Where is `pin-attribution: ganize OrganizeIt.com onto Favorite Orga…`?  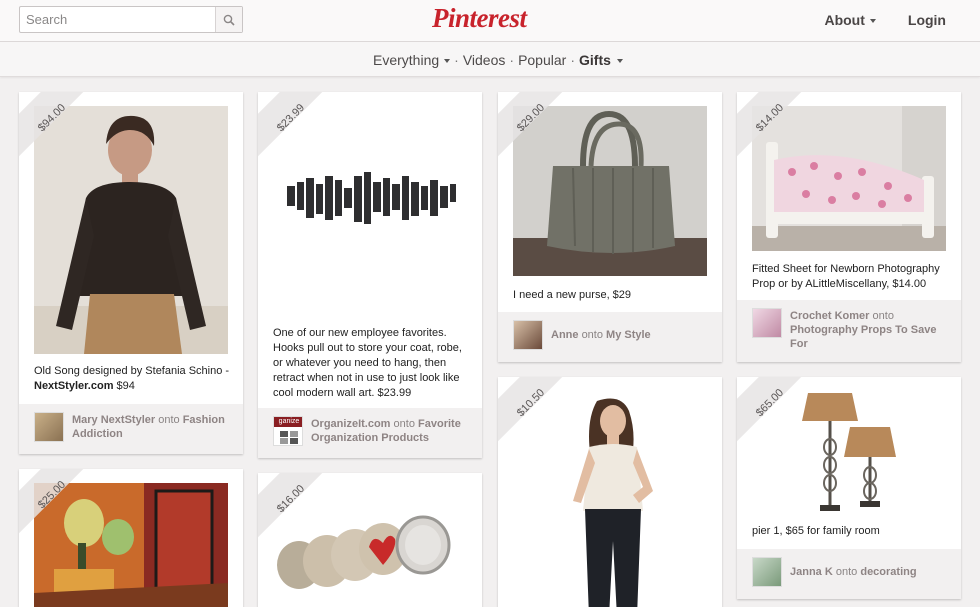
pin-attribution: ganize OrganizeIt.com onto Favorite Orga… is located at coordinates (370, 433).